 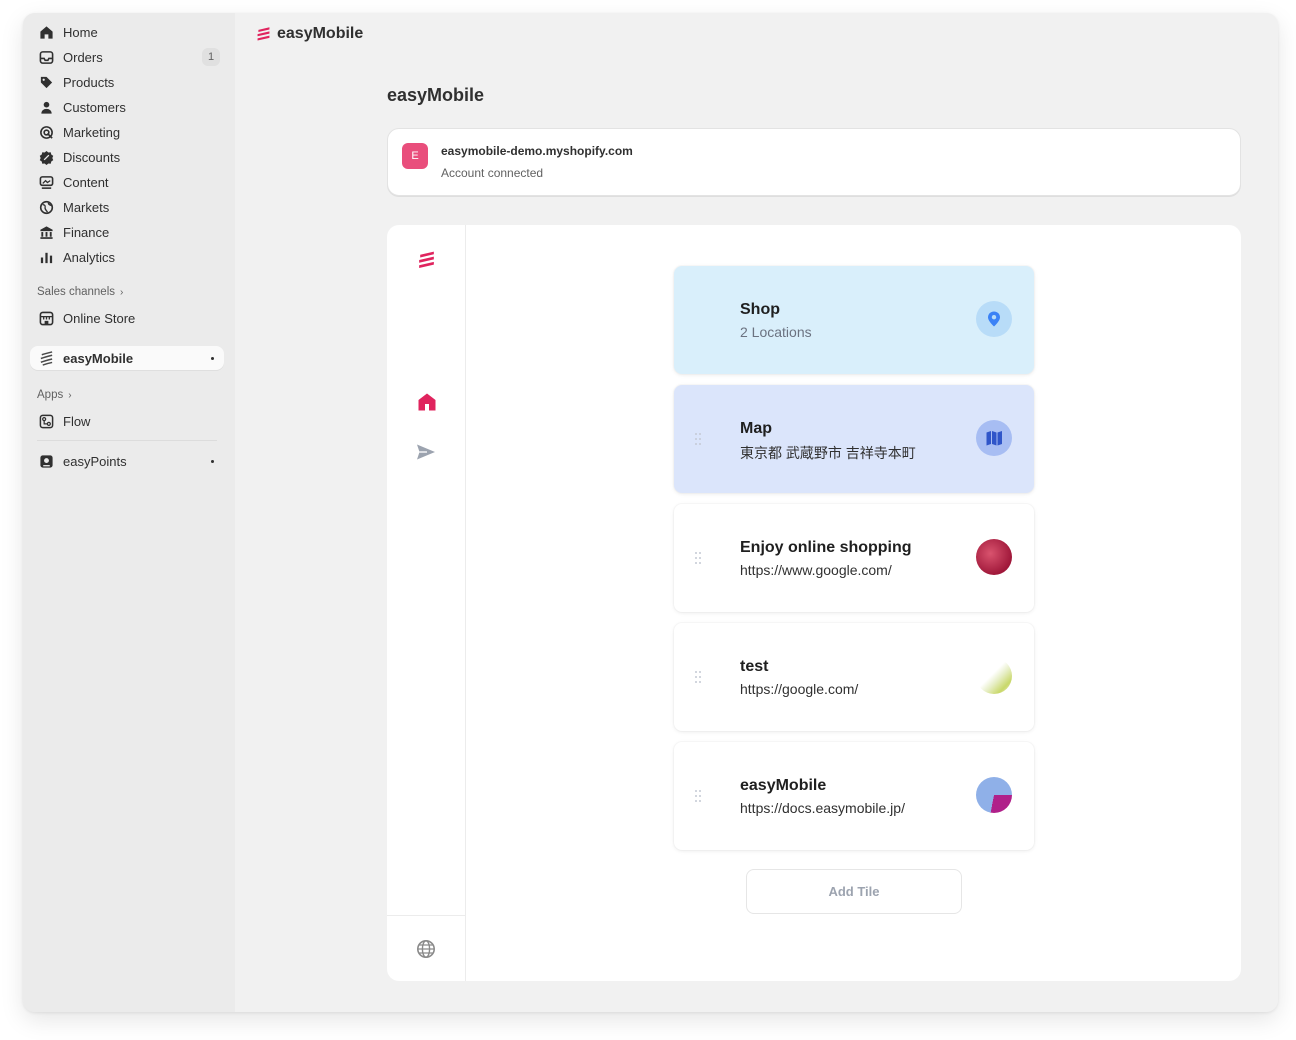 What do you see at coordinates (127, 32) in the screenshot?
I see `sidebar-item-home: Home` at bounding box center [127, 32].